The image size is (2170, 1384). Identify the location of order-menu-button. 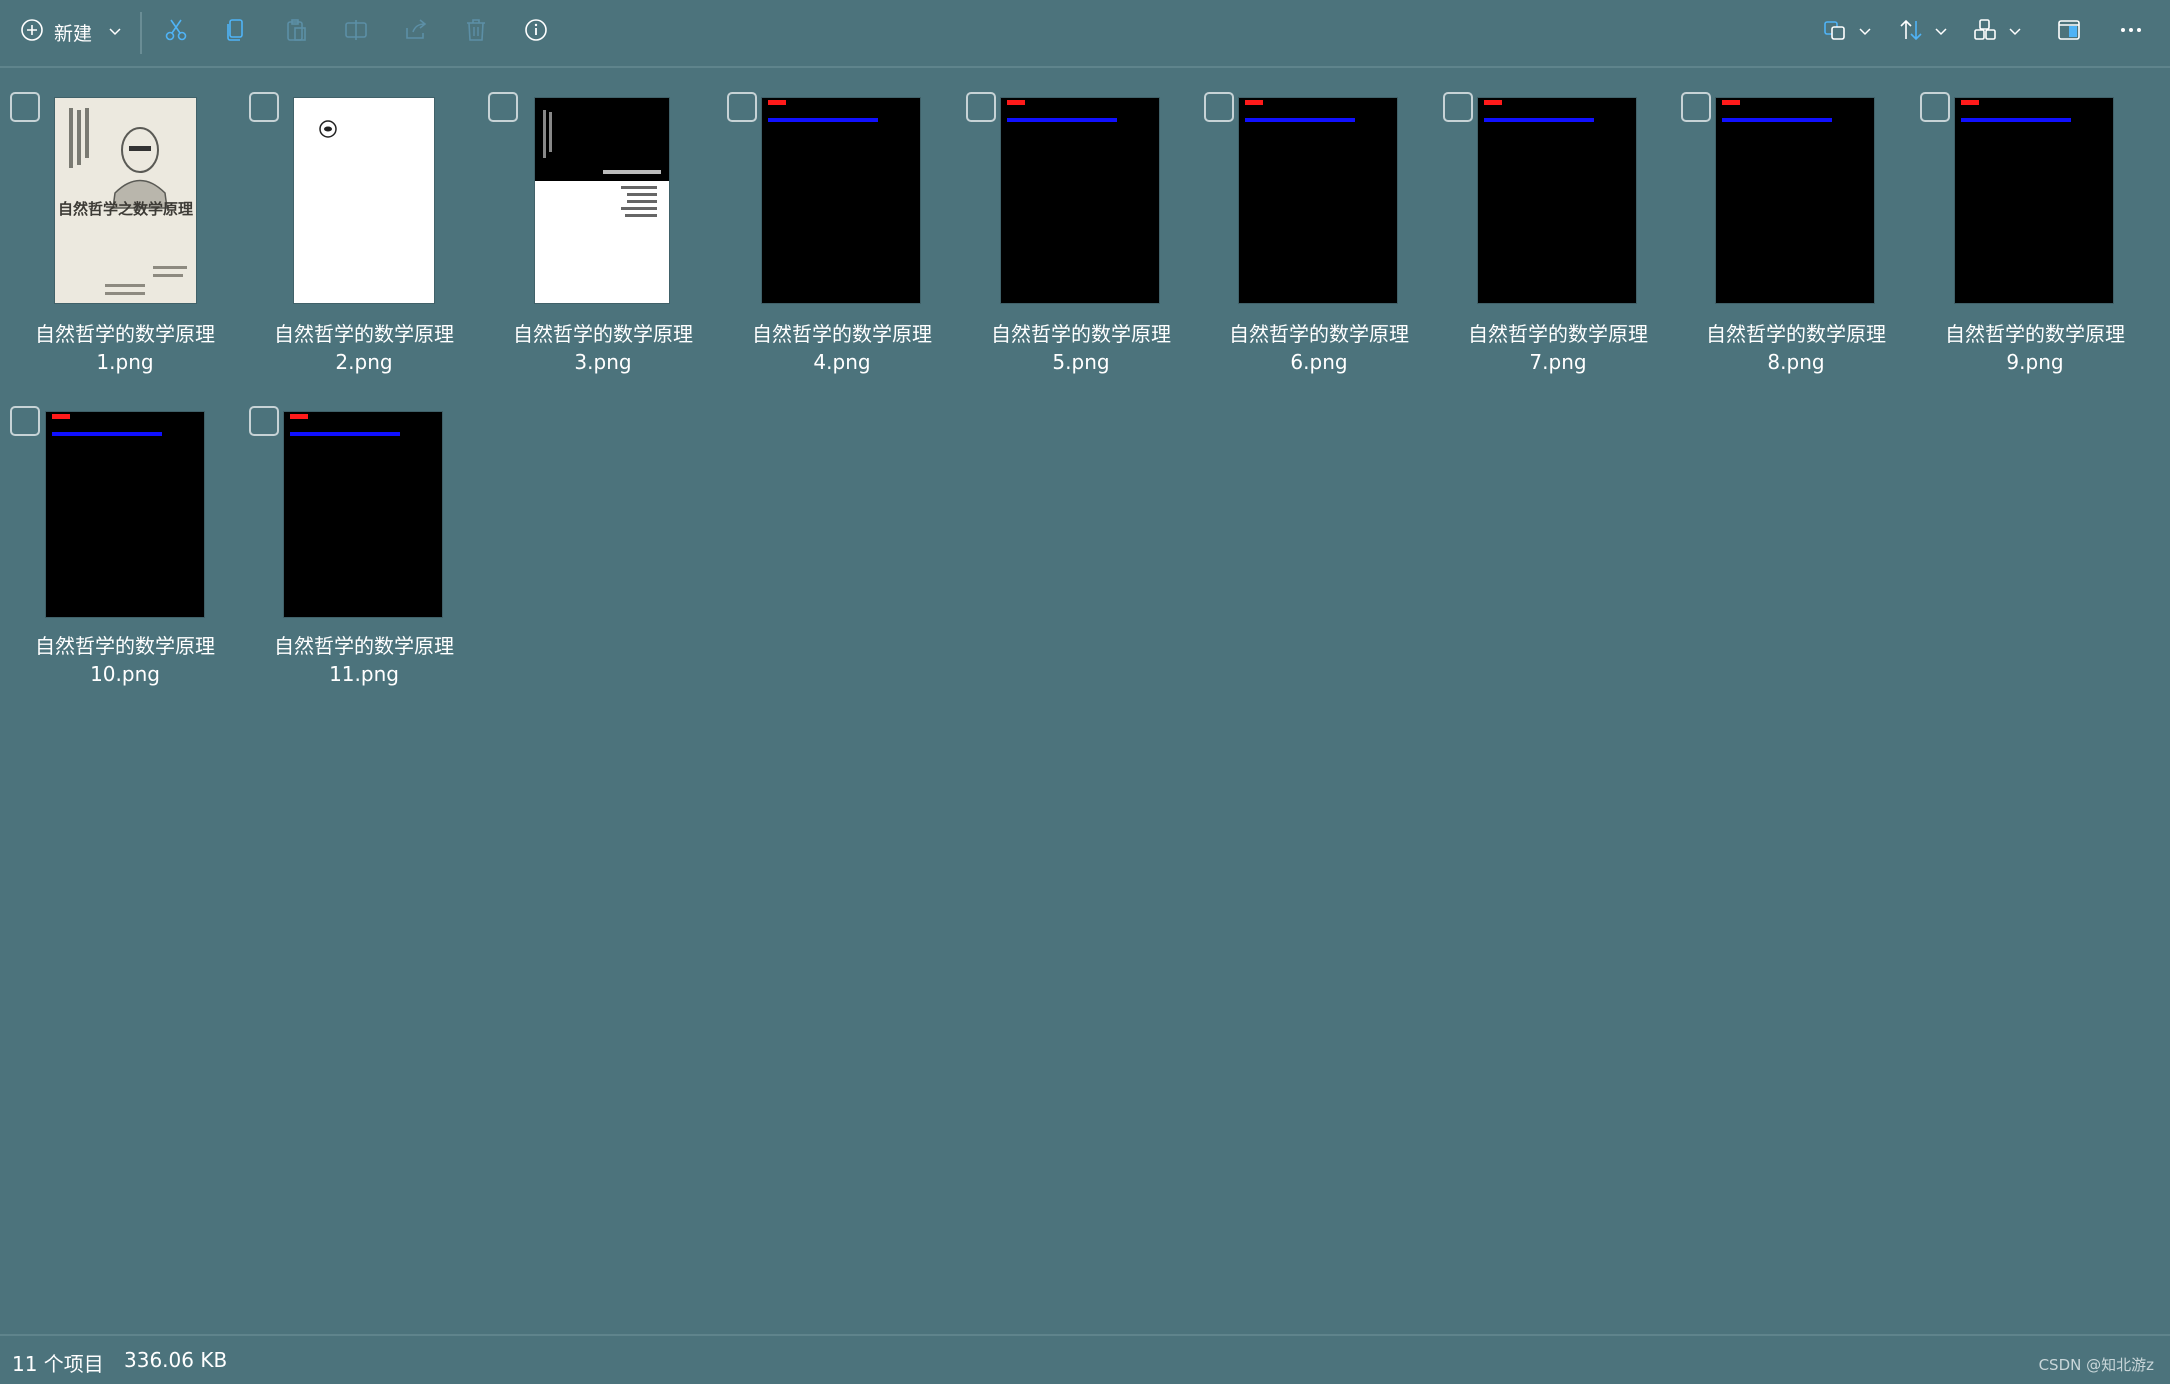
(1923, 32).